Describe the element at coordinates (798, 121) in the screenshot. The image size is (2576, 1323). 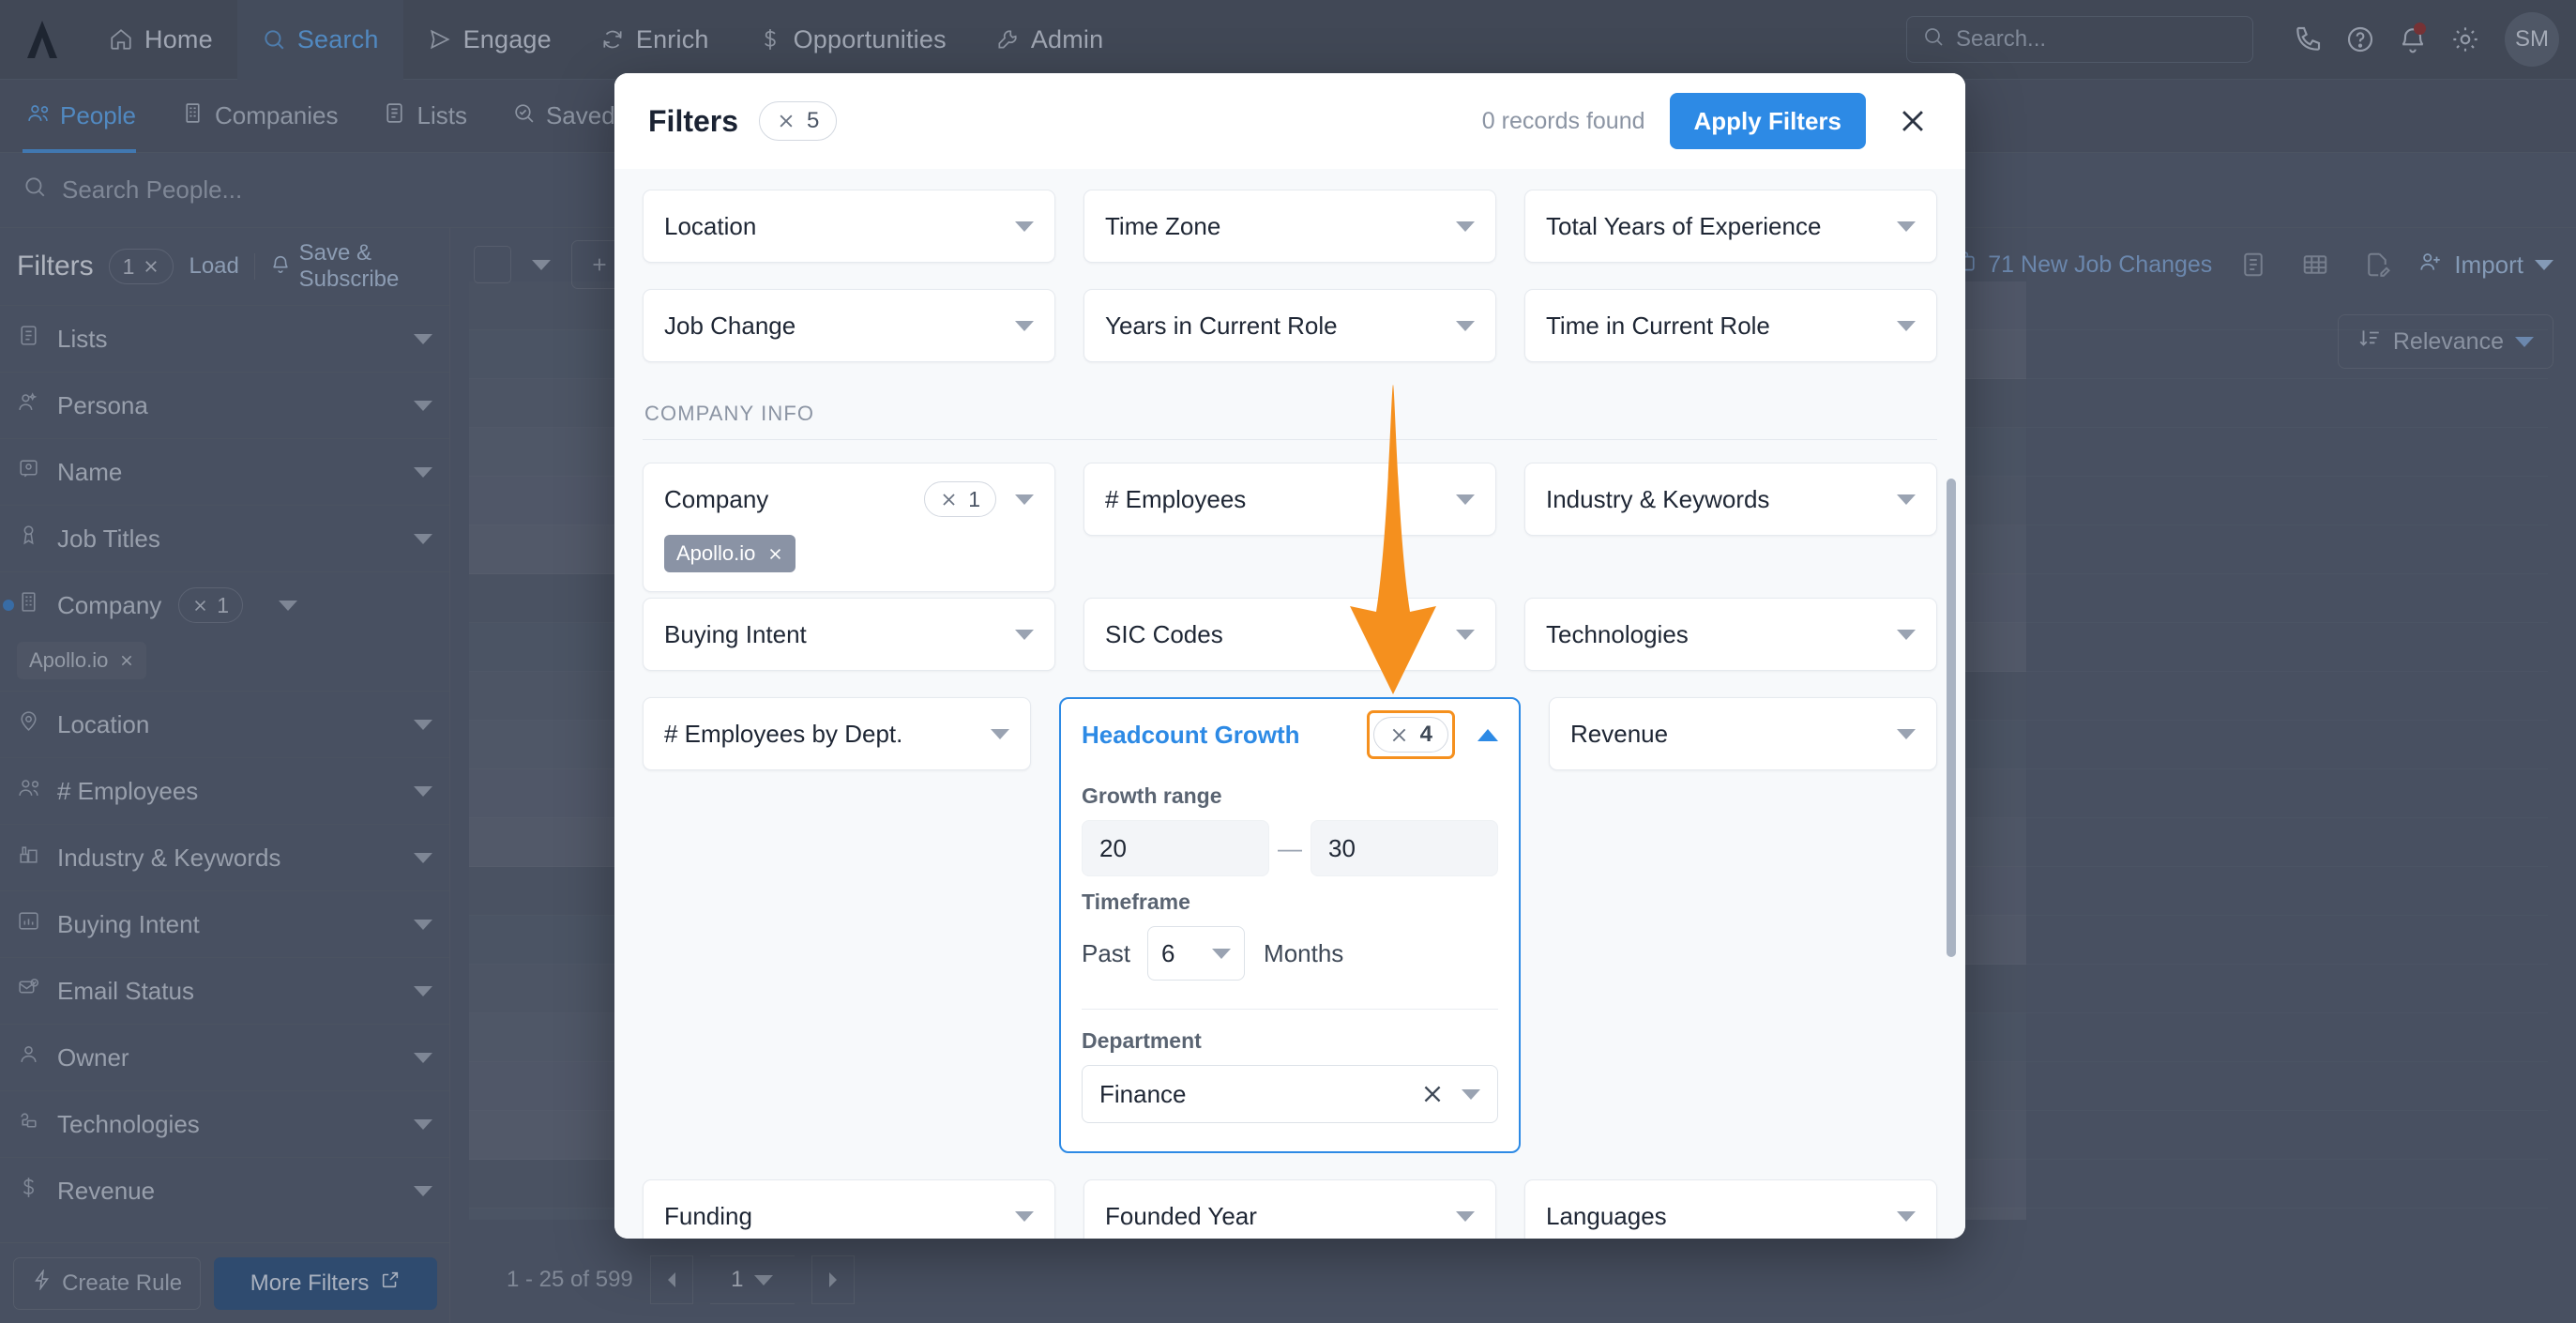
I see `modal-active-filter-count-pill: 5` at that location.